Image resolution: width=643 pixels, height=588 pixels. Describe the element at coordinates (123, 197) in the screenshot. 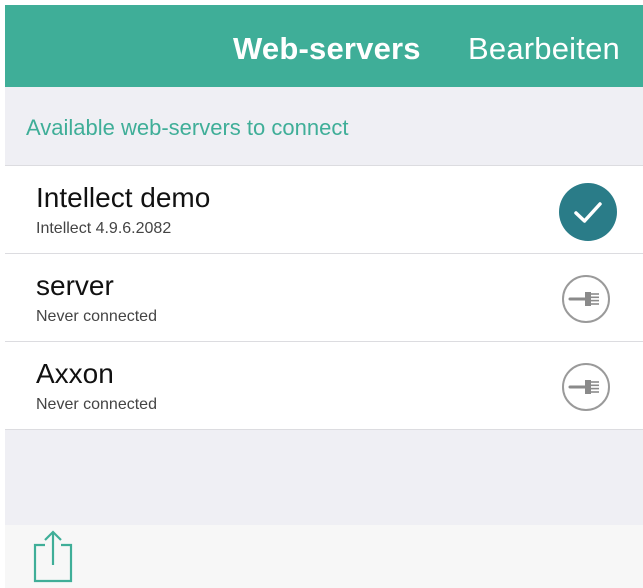

I see `server-name: Intellect demo` at that location.